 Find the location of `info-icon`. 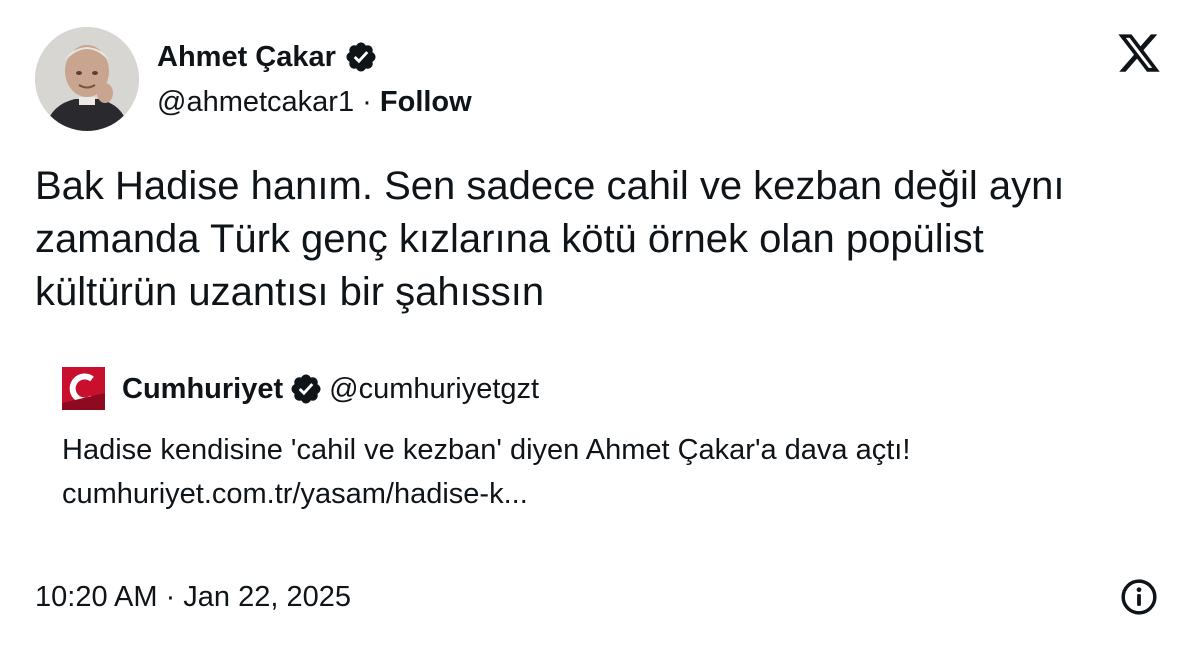

info-icon is located at coordinates (1139, 597).